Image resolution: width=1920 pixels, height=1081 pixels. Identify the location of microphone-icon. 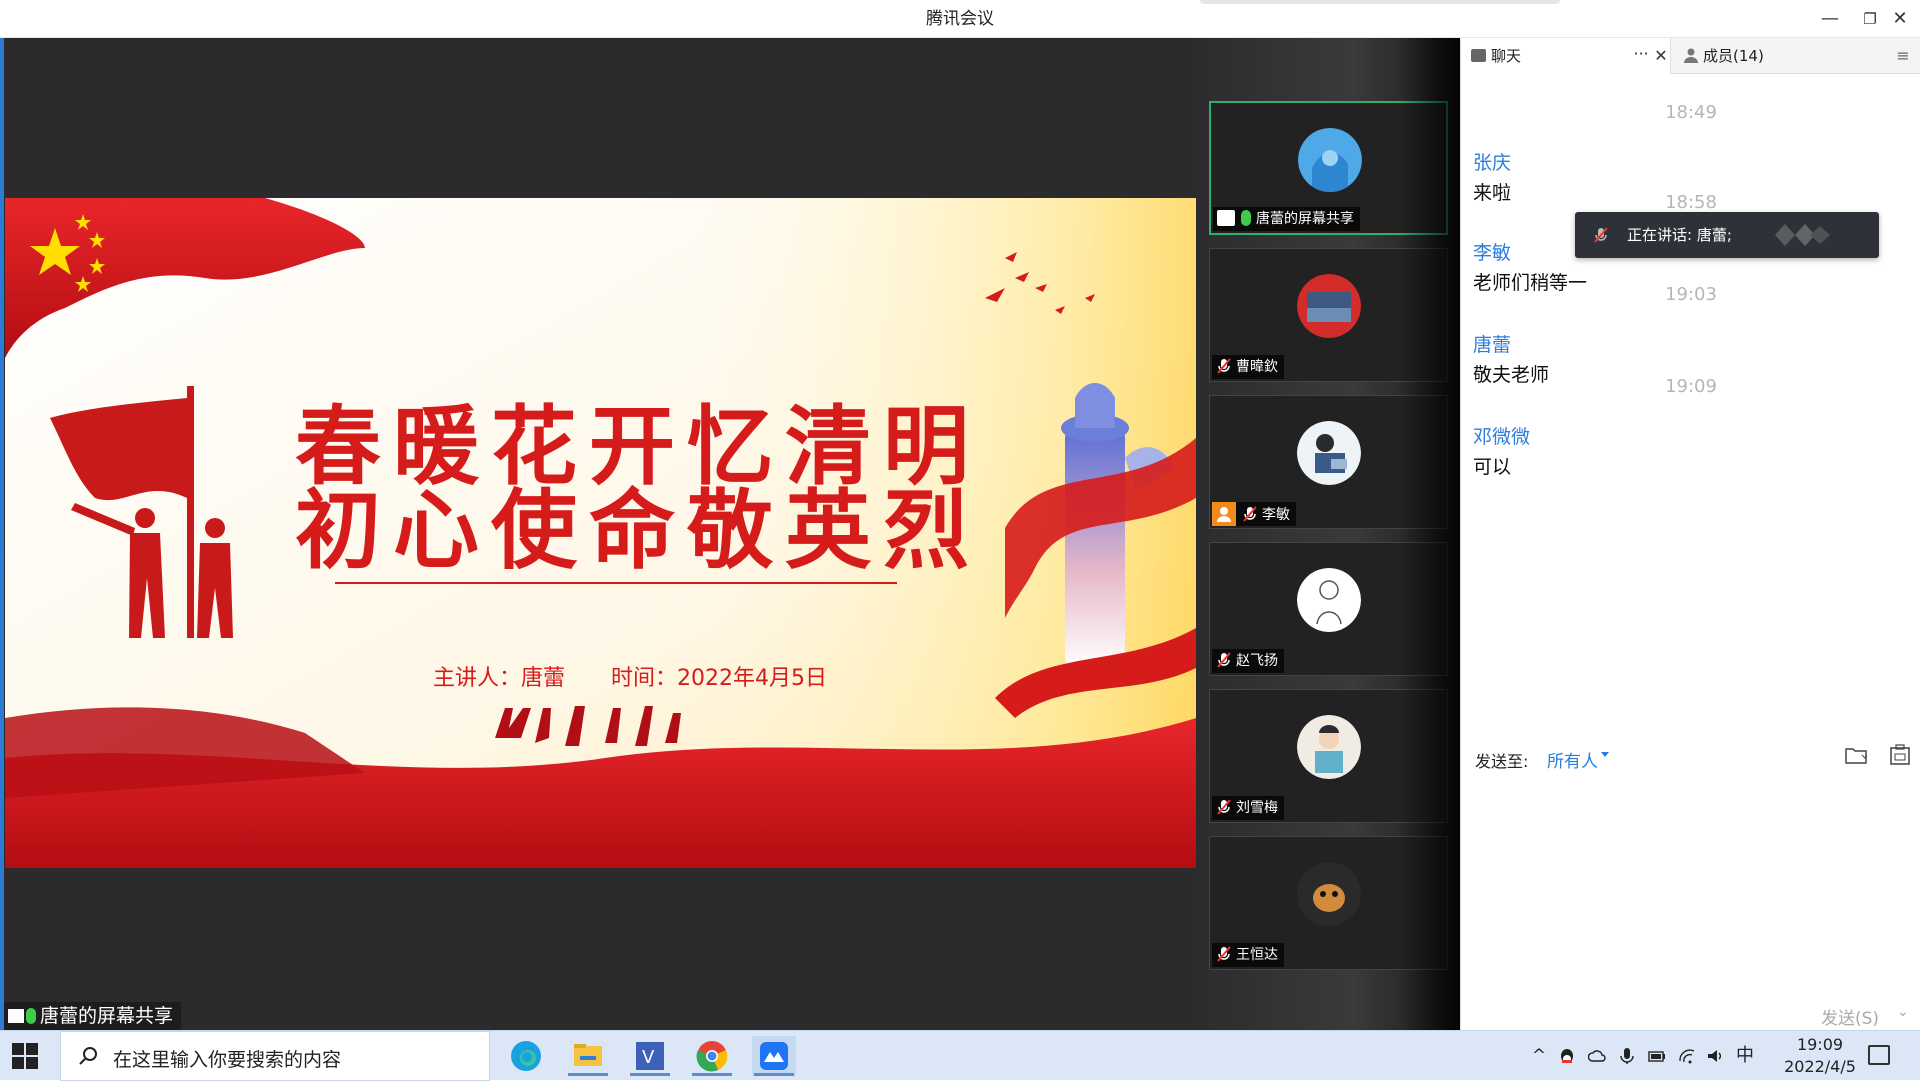
(1627, 1056).